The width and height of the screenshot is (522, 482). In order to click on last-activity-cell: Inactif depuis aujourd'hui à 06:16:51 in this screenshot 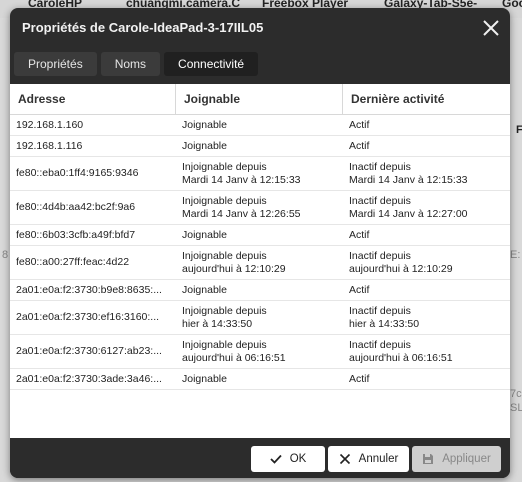, I will do `click(426, 352)`.